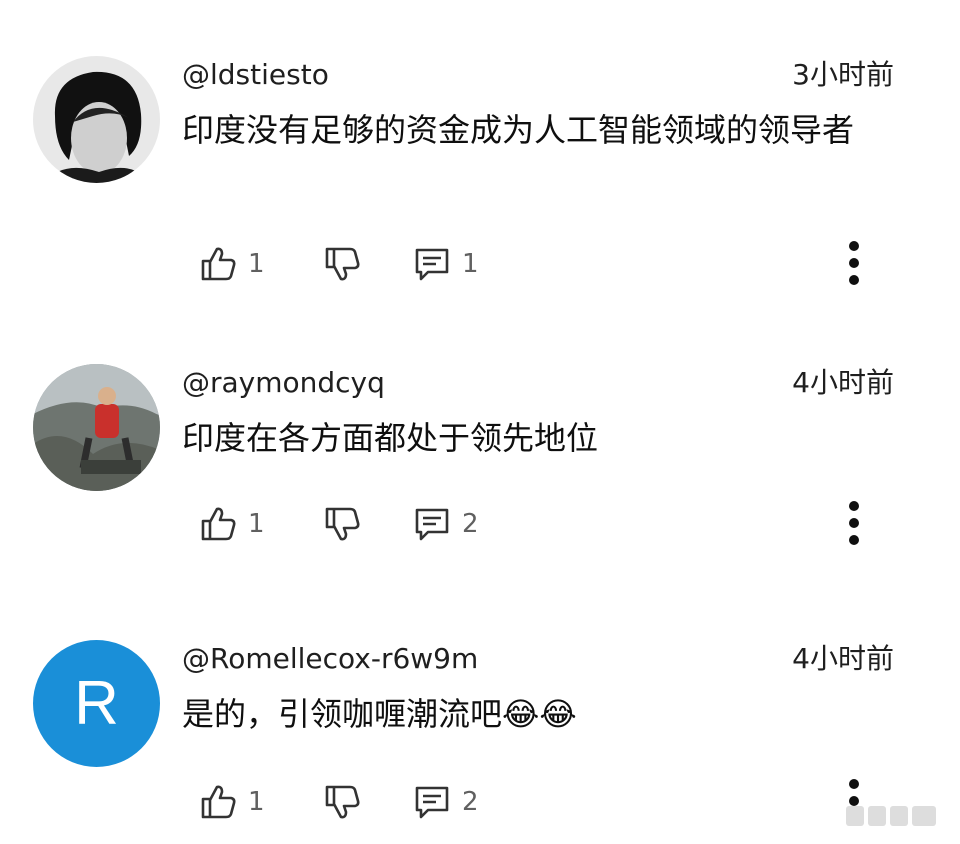 Image resolution: width=960 pixels, height=844 pixels. Describe the element at coordinates (255, 75) in the screenshot. I see `comment-author: @ldstiesto` at that location.